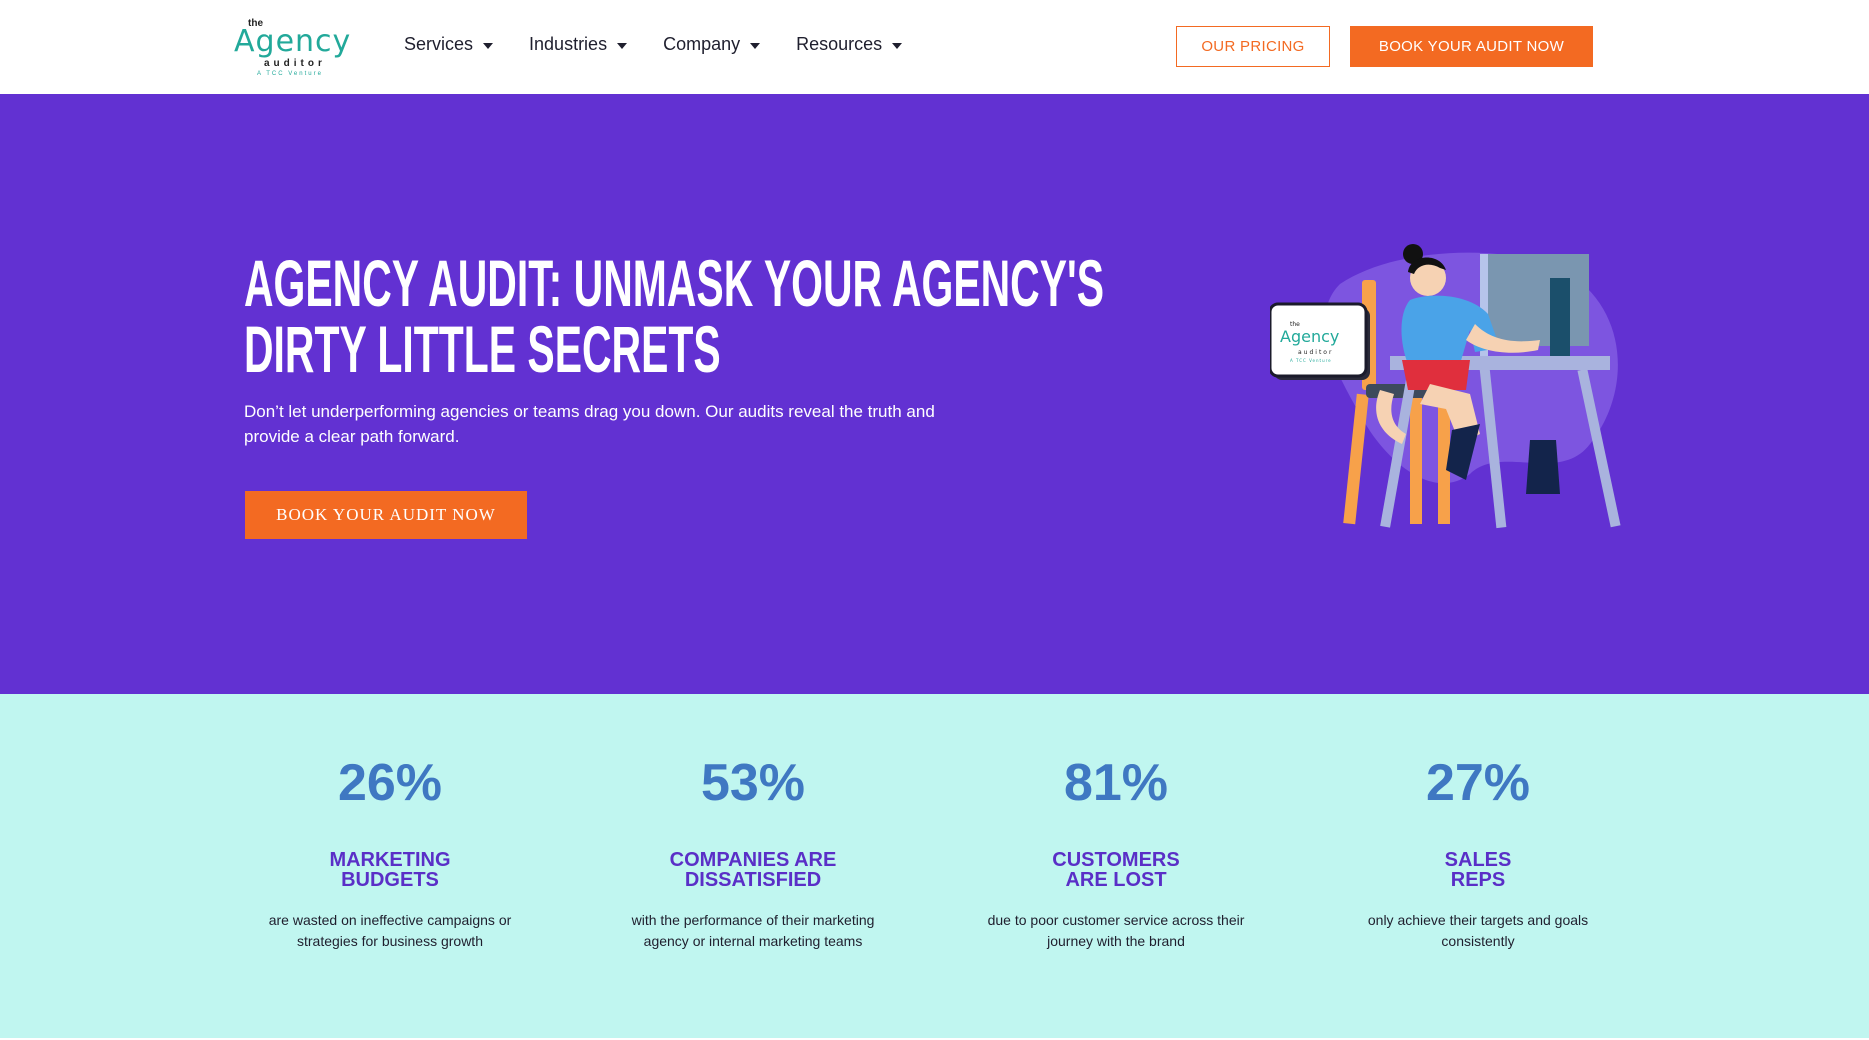 This screenshot has height=1040, width=1869. I want to click on hero-title-line-1: AGENCY AUDIT: UNMASK YOUR AGENCY'S, so click(674, 283).